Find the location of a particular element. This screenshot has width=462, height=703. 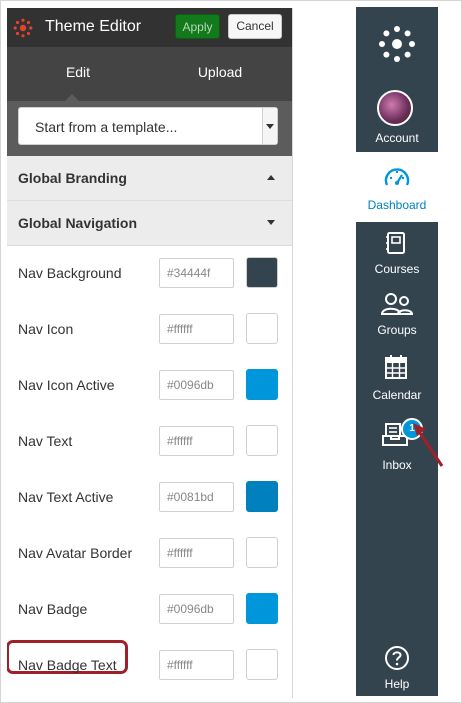

setting-row: Nav Icon Active #0096db is located at coordinates (149, 386).